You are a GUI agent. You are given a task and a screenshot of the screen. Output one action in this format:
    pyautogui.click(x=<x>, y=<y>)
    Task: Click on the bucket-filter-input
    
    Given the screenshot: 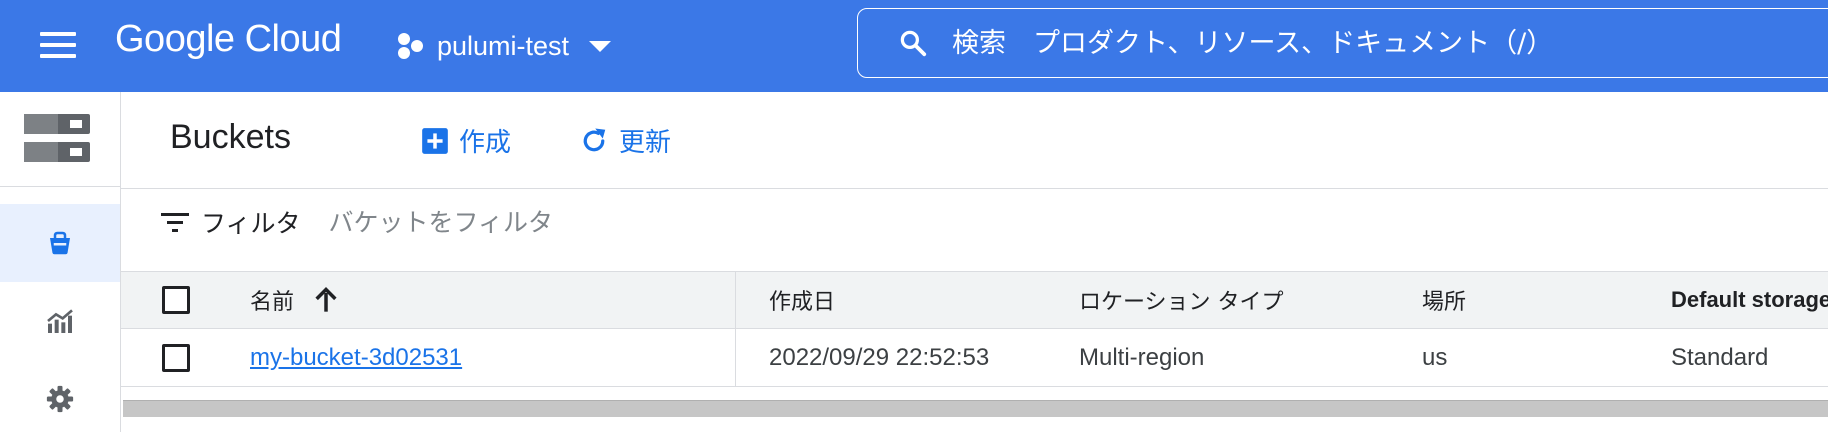 What is the action you would take?
    pyautogui.click(x=678, y=222)
    